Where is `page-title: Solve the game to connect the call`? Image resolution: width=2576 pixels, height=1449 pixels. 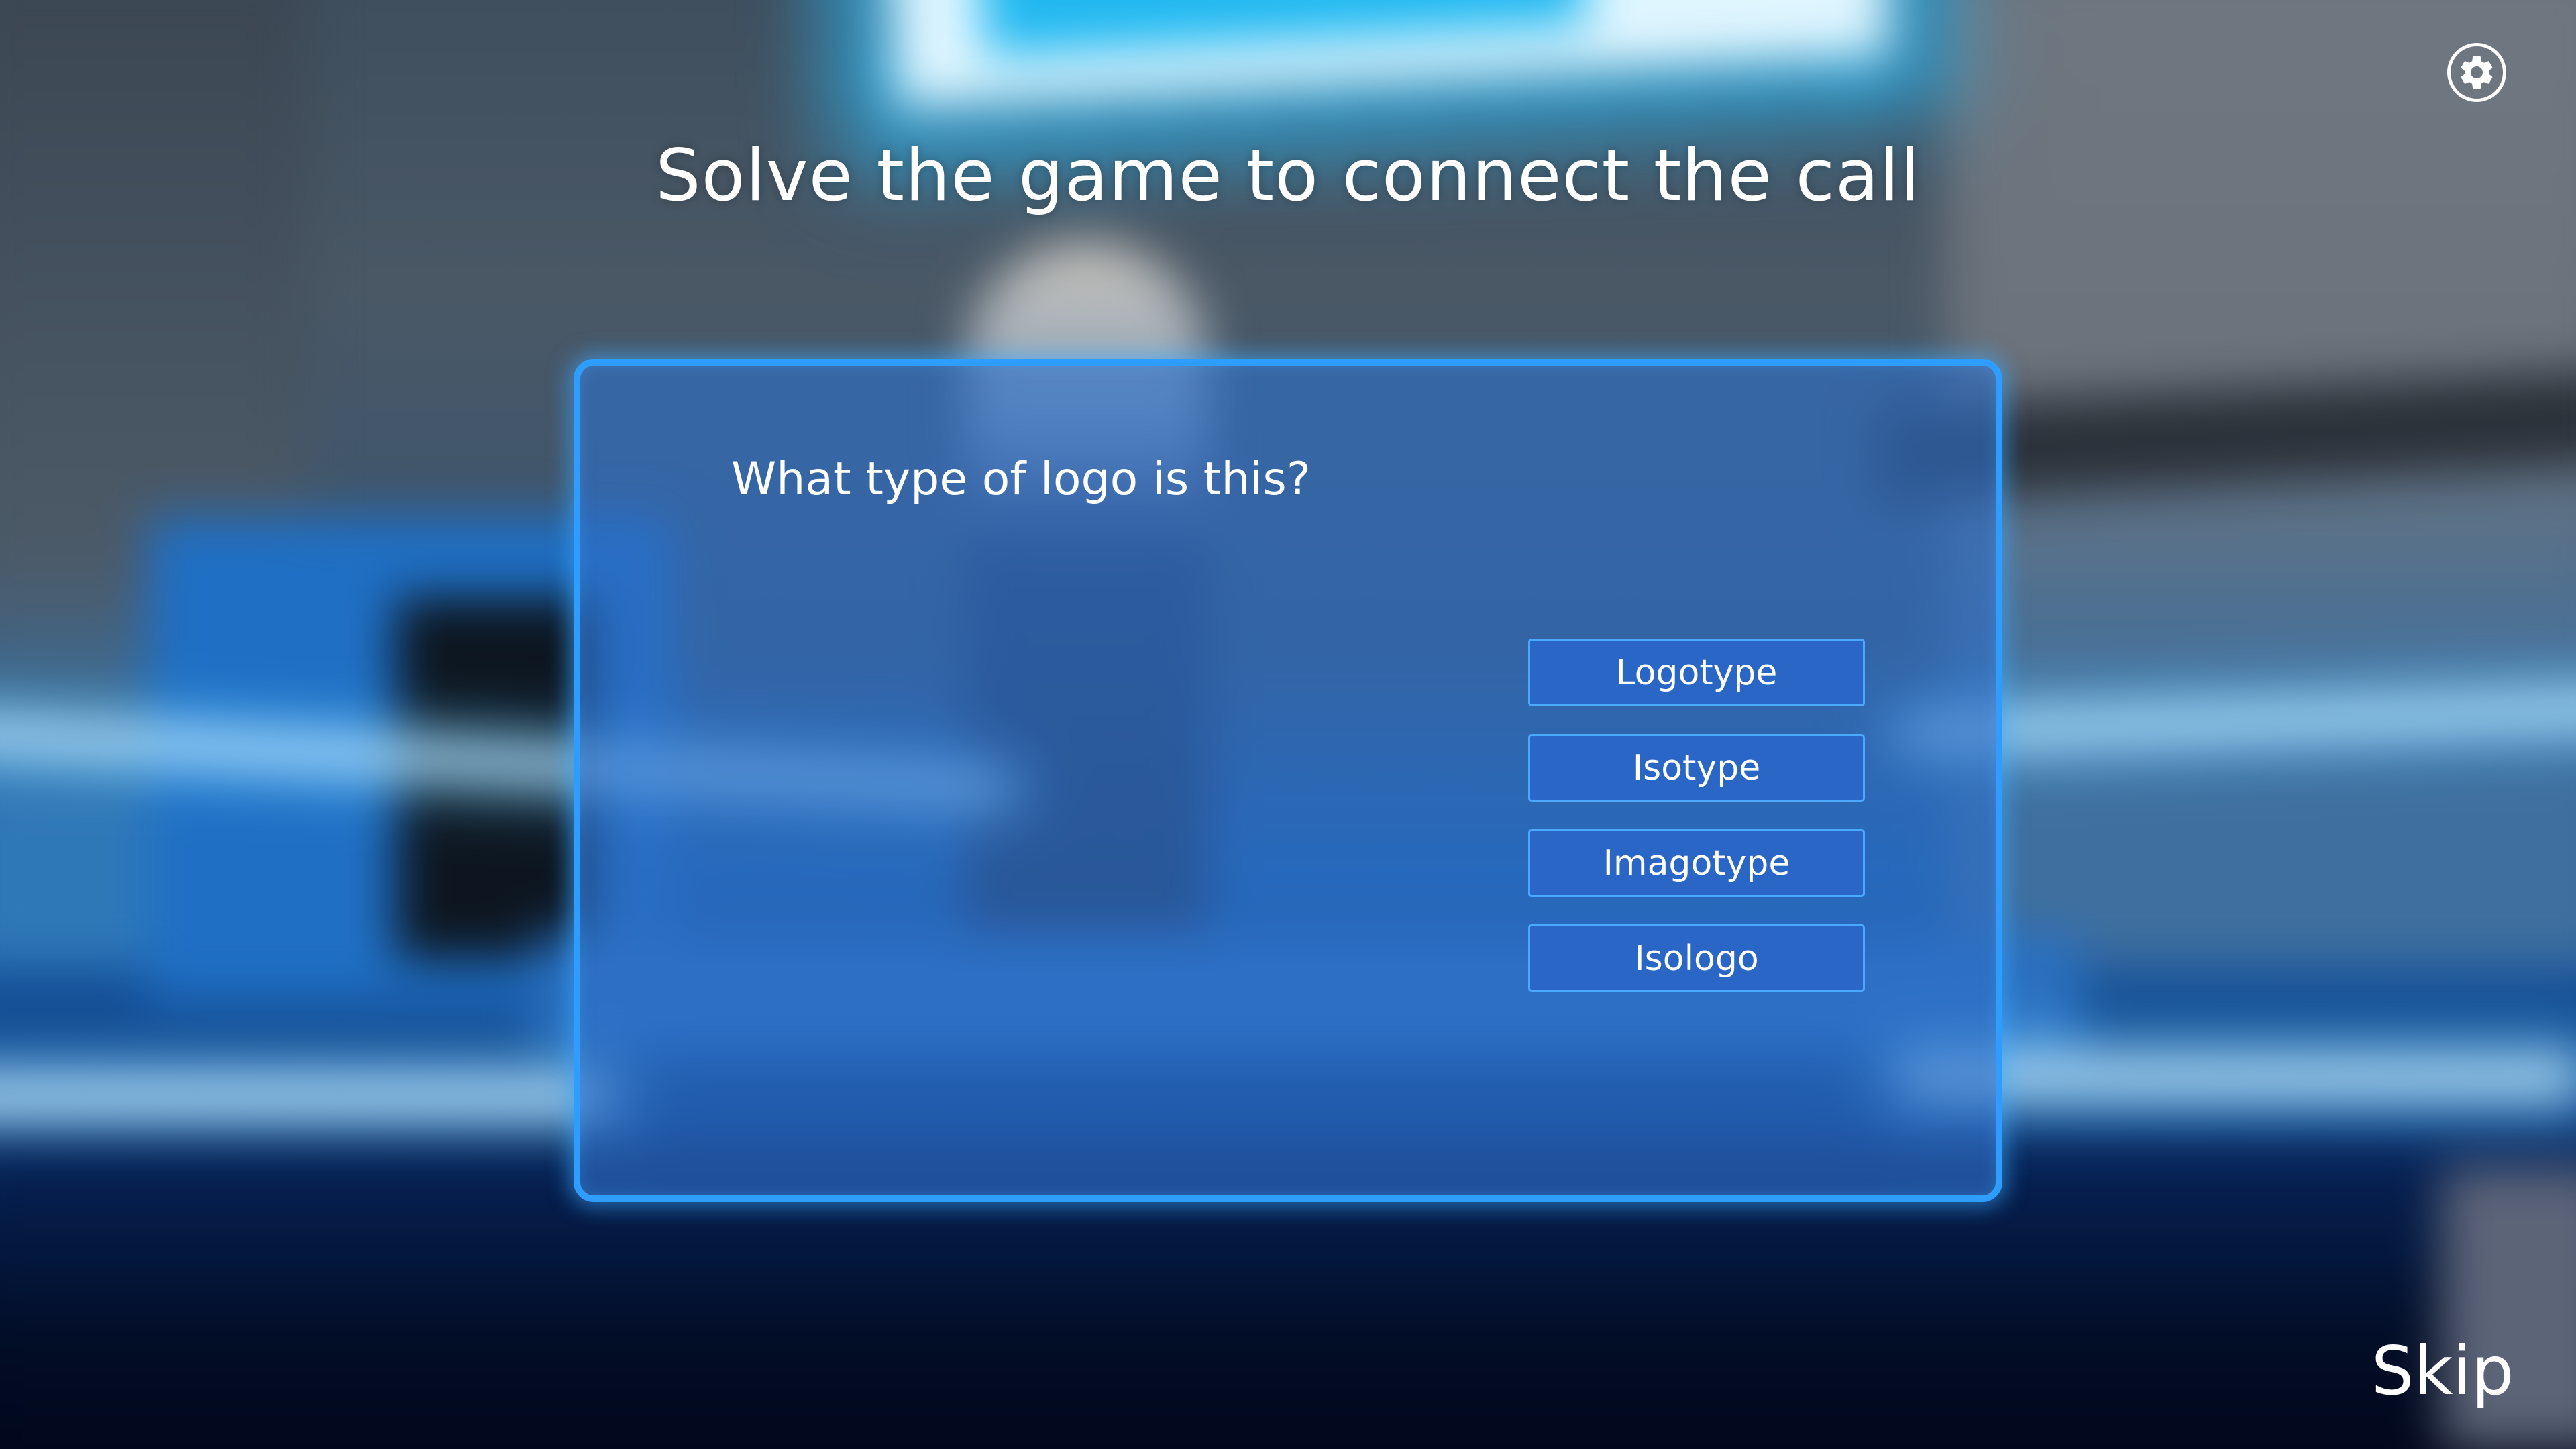 page-title: Solve the game to connect the call is located at coordinates (1288, 175).